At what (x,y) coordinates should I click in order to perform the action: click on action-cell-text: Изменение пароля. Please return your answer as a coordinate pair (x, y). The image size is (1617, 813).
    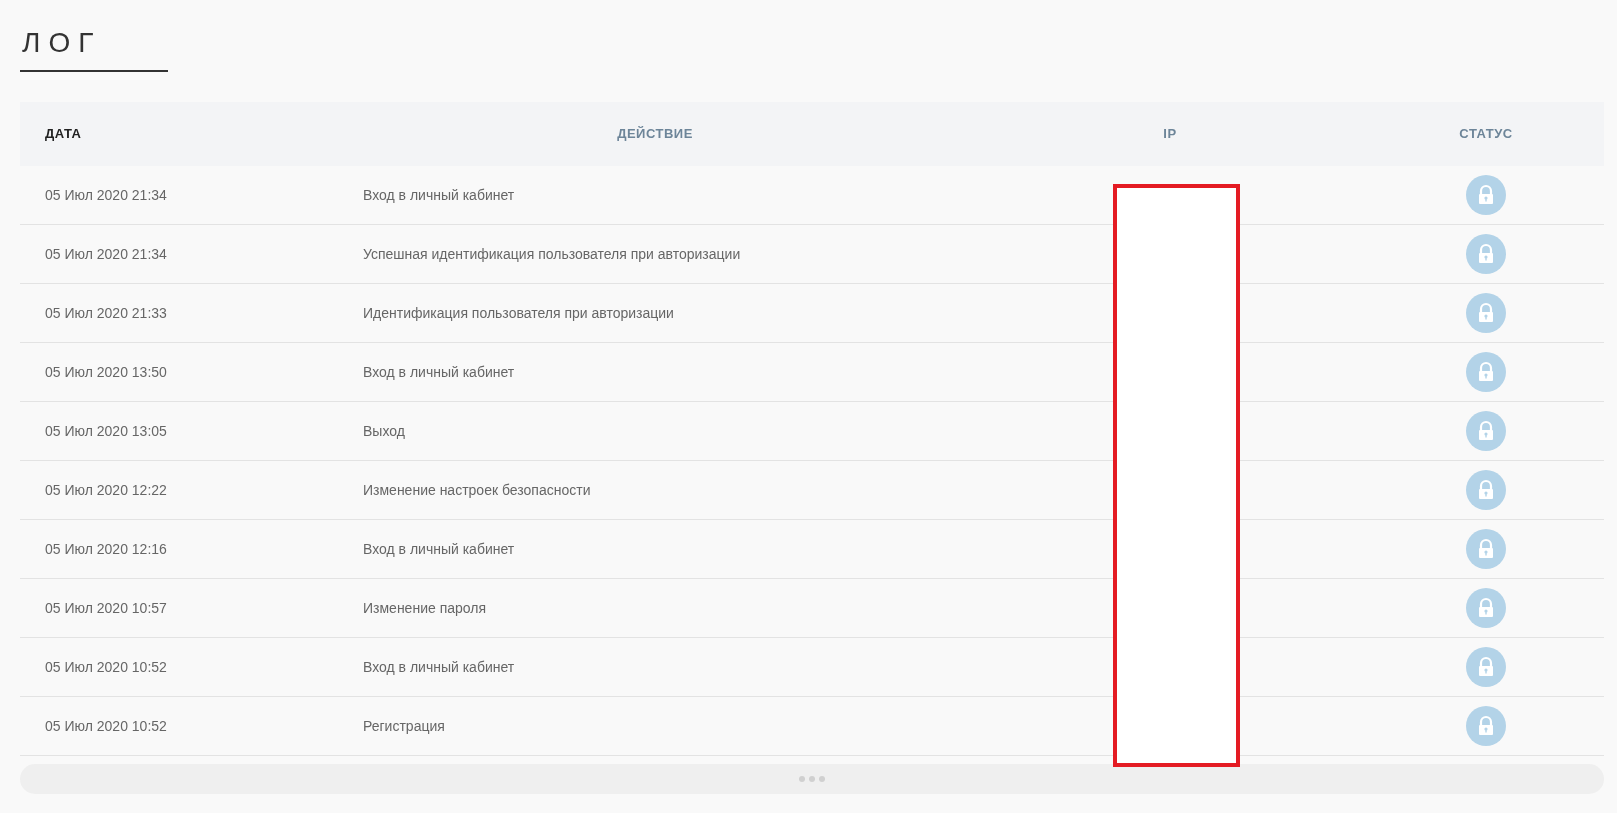
    Looking at the image, I should click on (425, 608).